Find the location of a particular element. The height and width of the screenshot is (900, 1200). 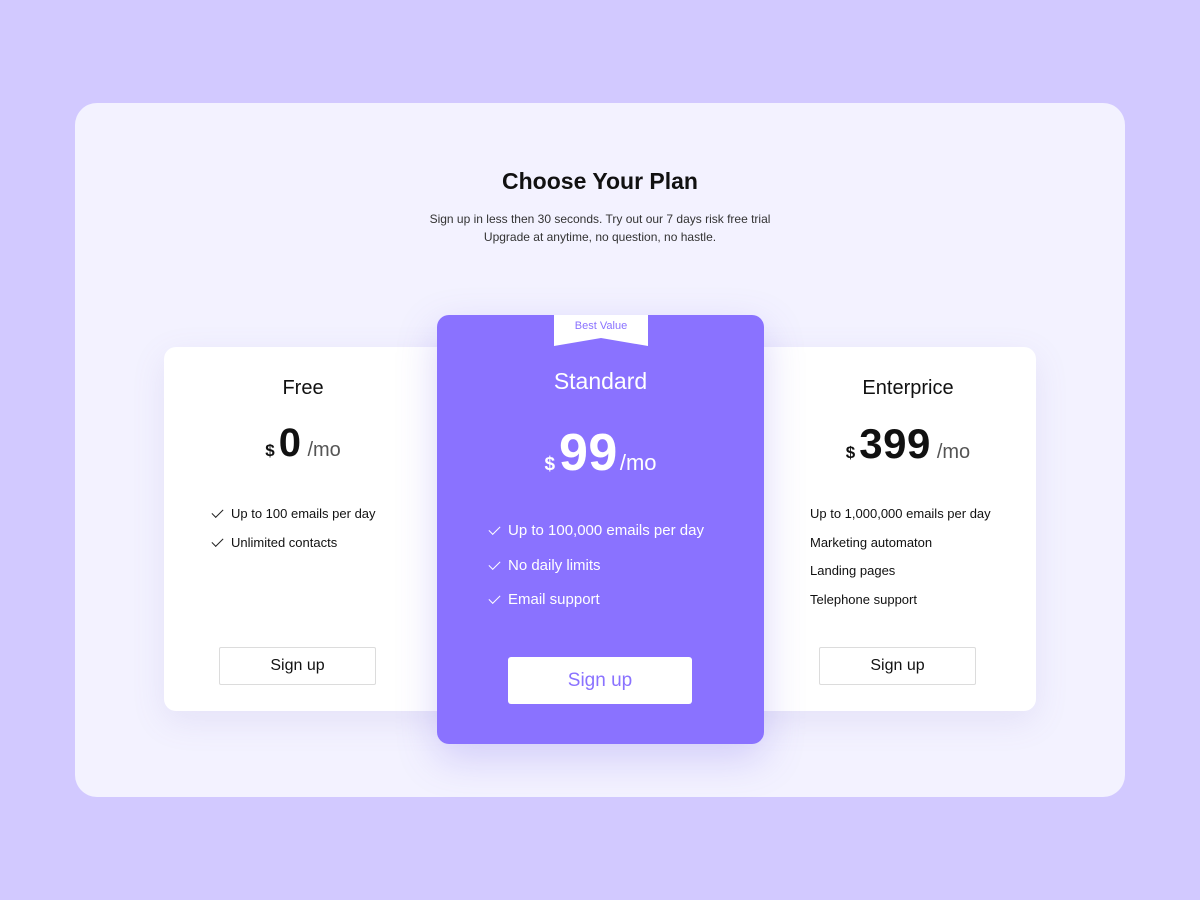

free-signup-button: Sign up is located at coordinates (297, 666).